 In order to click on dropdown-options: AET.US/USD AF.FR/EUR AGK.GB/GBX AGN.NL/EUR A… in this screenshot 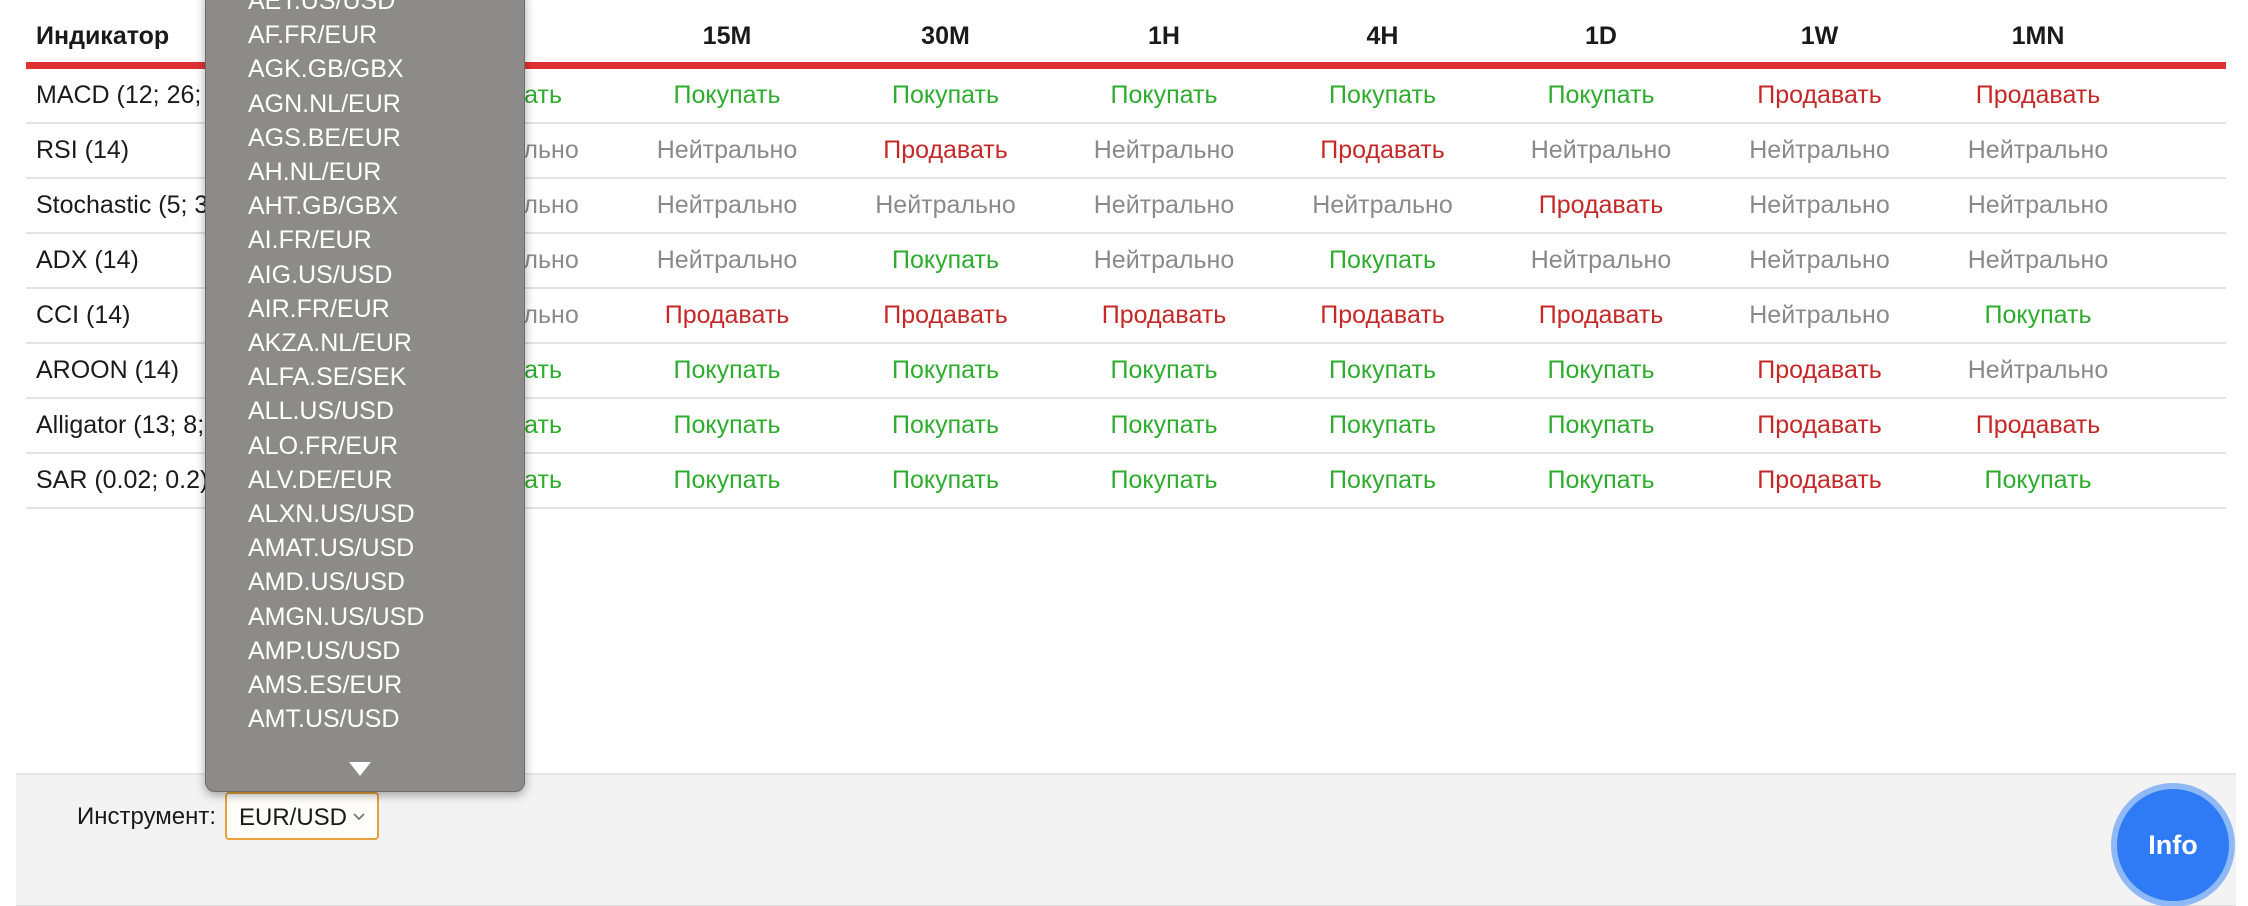, I will do `click(365, 370)`.